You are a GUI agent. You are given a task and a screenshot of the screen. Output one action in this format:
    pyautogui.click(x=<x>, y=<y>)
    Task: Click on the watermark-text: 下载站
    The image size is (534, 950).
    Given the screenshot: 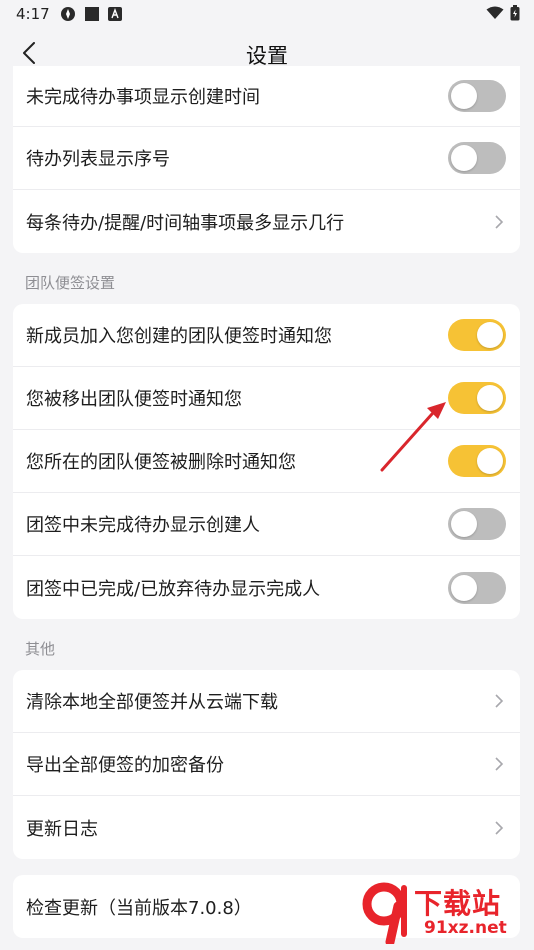 What is the action you would take?
    pyautogui.click(x=458, y=903)
    